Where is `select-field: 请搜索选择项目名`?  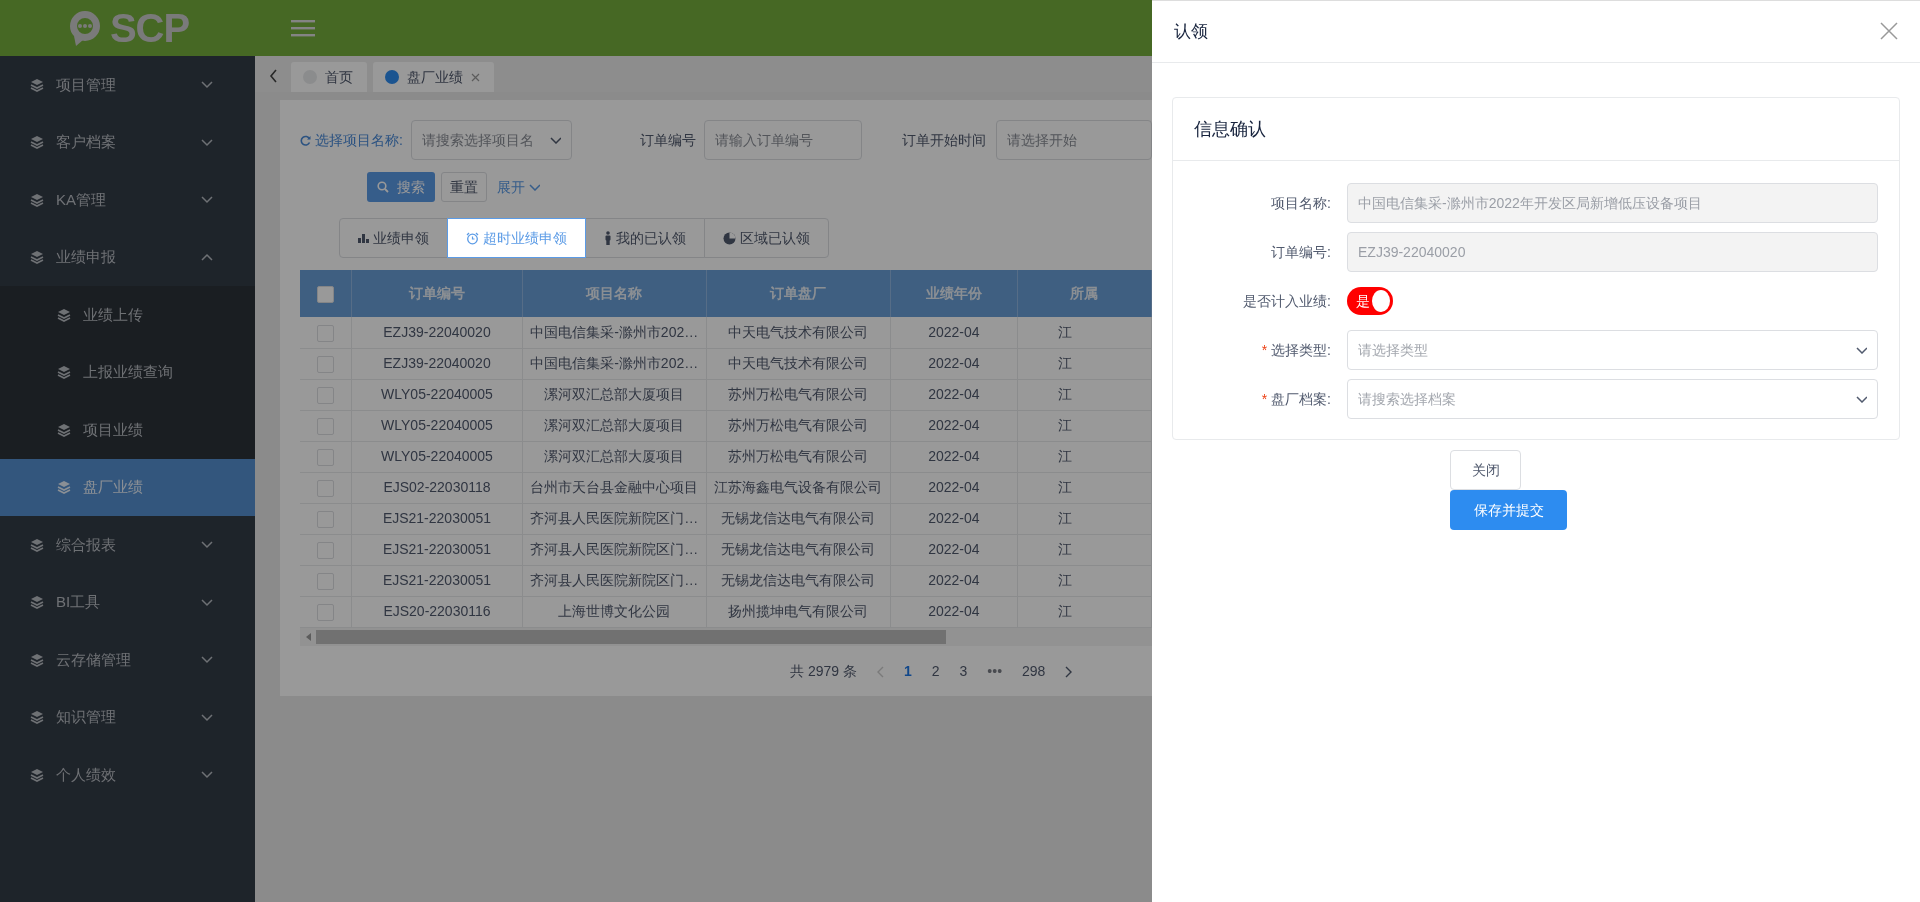
select-field: 请搜索选择项目名 is located at coordinates (491, 140).